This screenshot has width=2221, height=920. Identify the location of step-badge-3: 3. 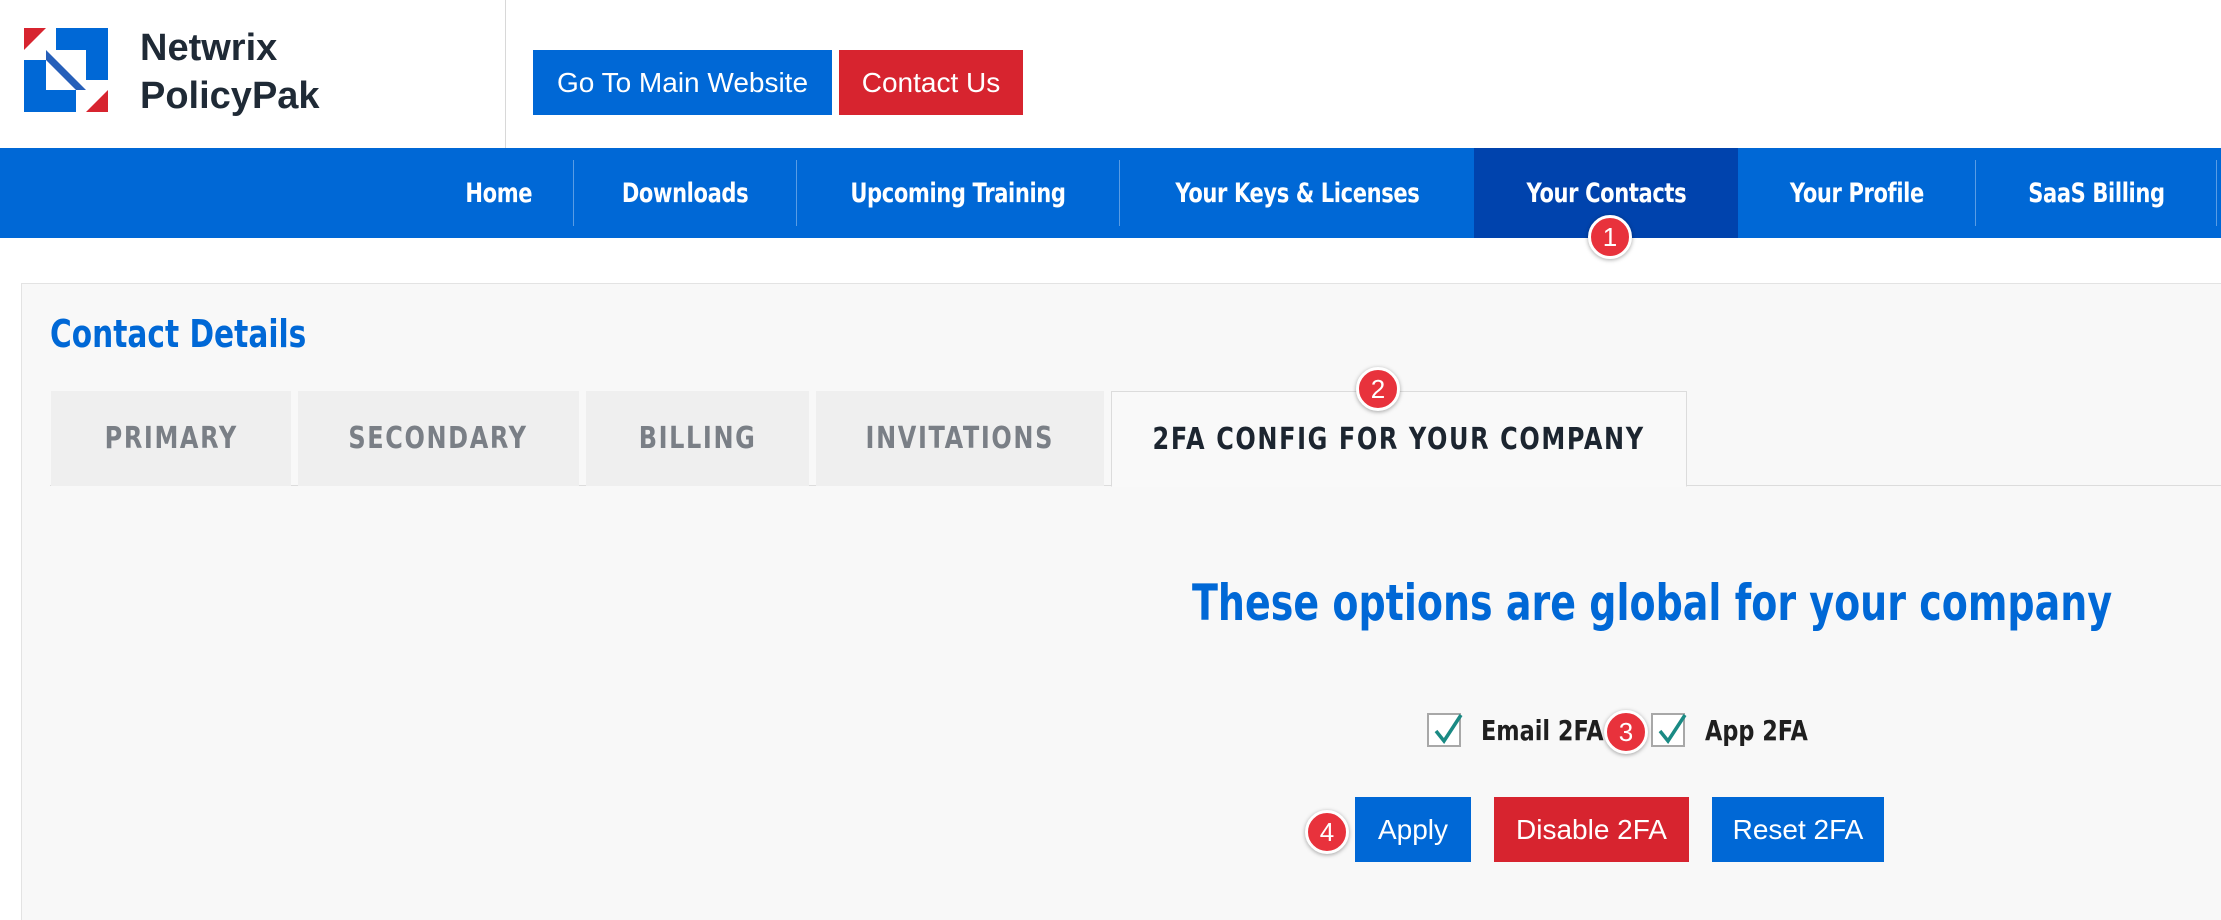
(1626, 732).